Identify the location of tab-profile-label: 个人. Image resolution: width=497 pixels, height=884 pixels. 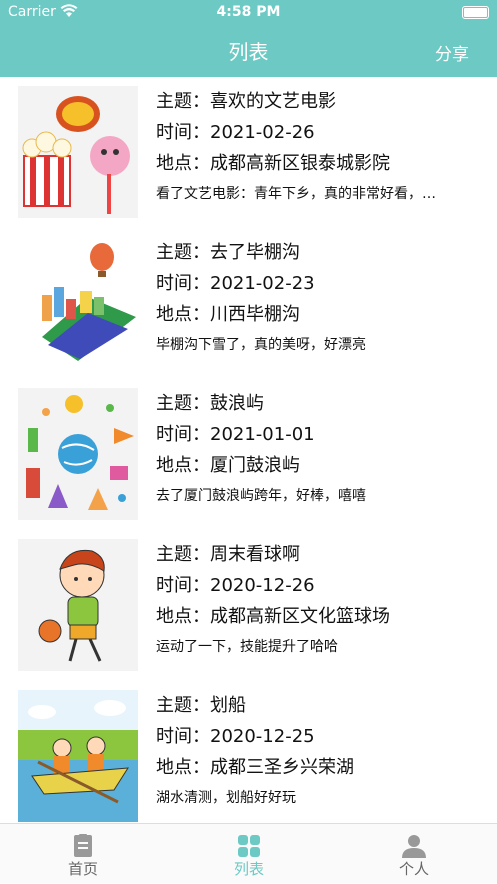
(413, 869).